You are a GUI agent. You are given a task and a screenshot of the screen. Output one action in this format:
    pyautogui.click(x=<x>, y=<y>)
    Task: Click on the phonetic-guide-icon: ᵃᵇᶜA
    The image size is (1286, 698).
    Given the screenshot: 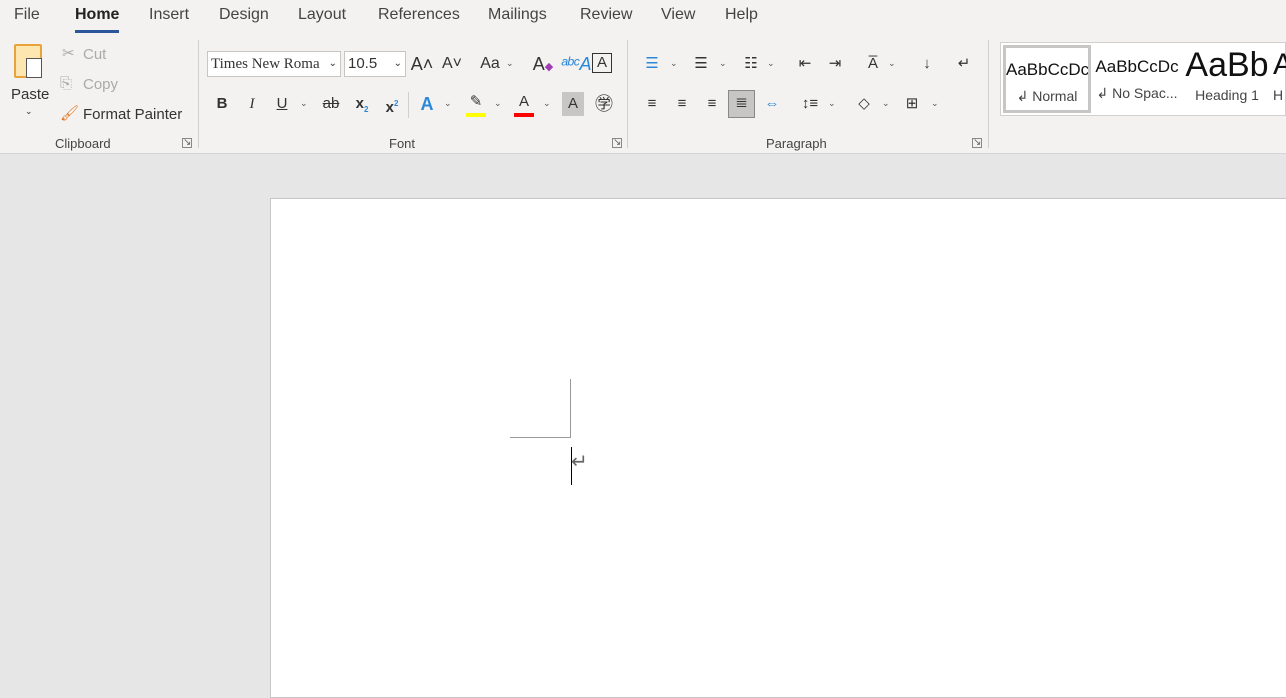 What is the action you would take?
    pyautogui.click(x=576, y=64)
    